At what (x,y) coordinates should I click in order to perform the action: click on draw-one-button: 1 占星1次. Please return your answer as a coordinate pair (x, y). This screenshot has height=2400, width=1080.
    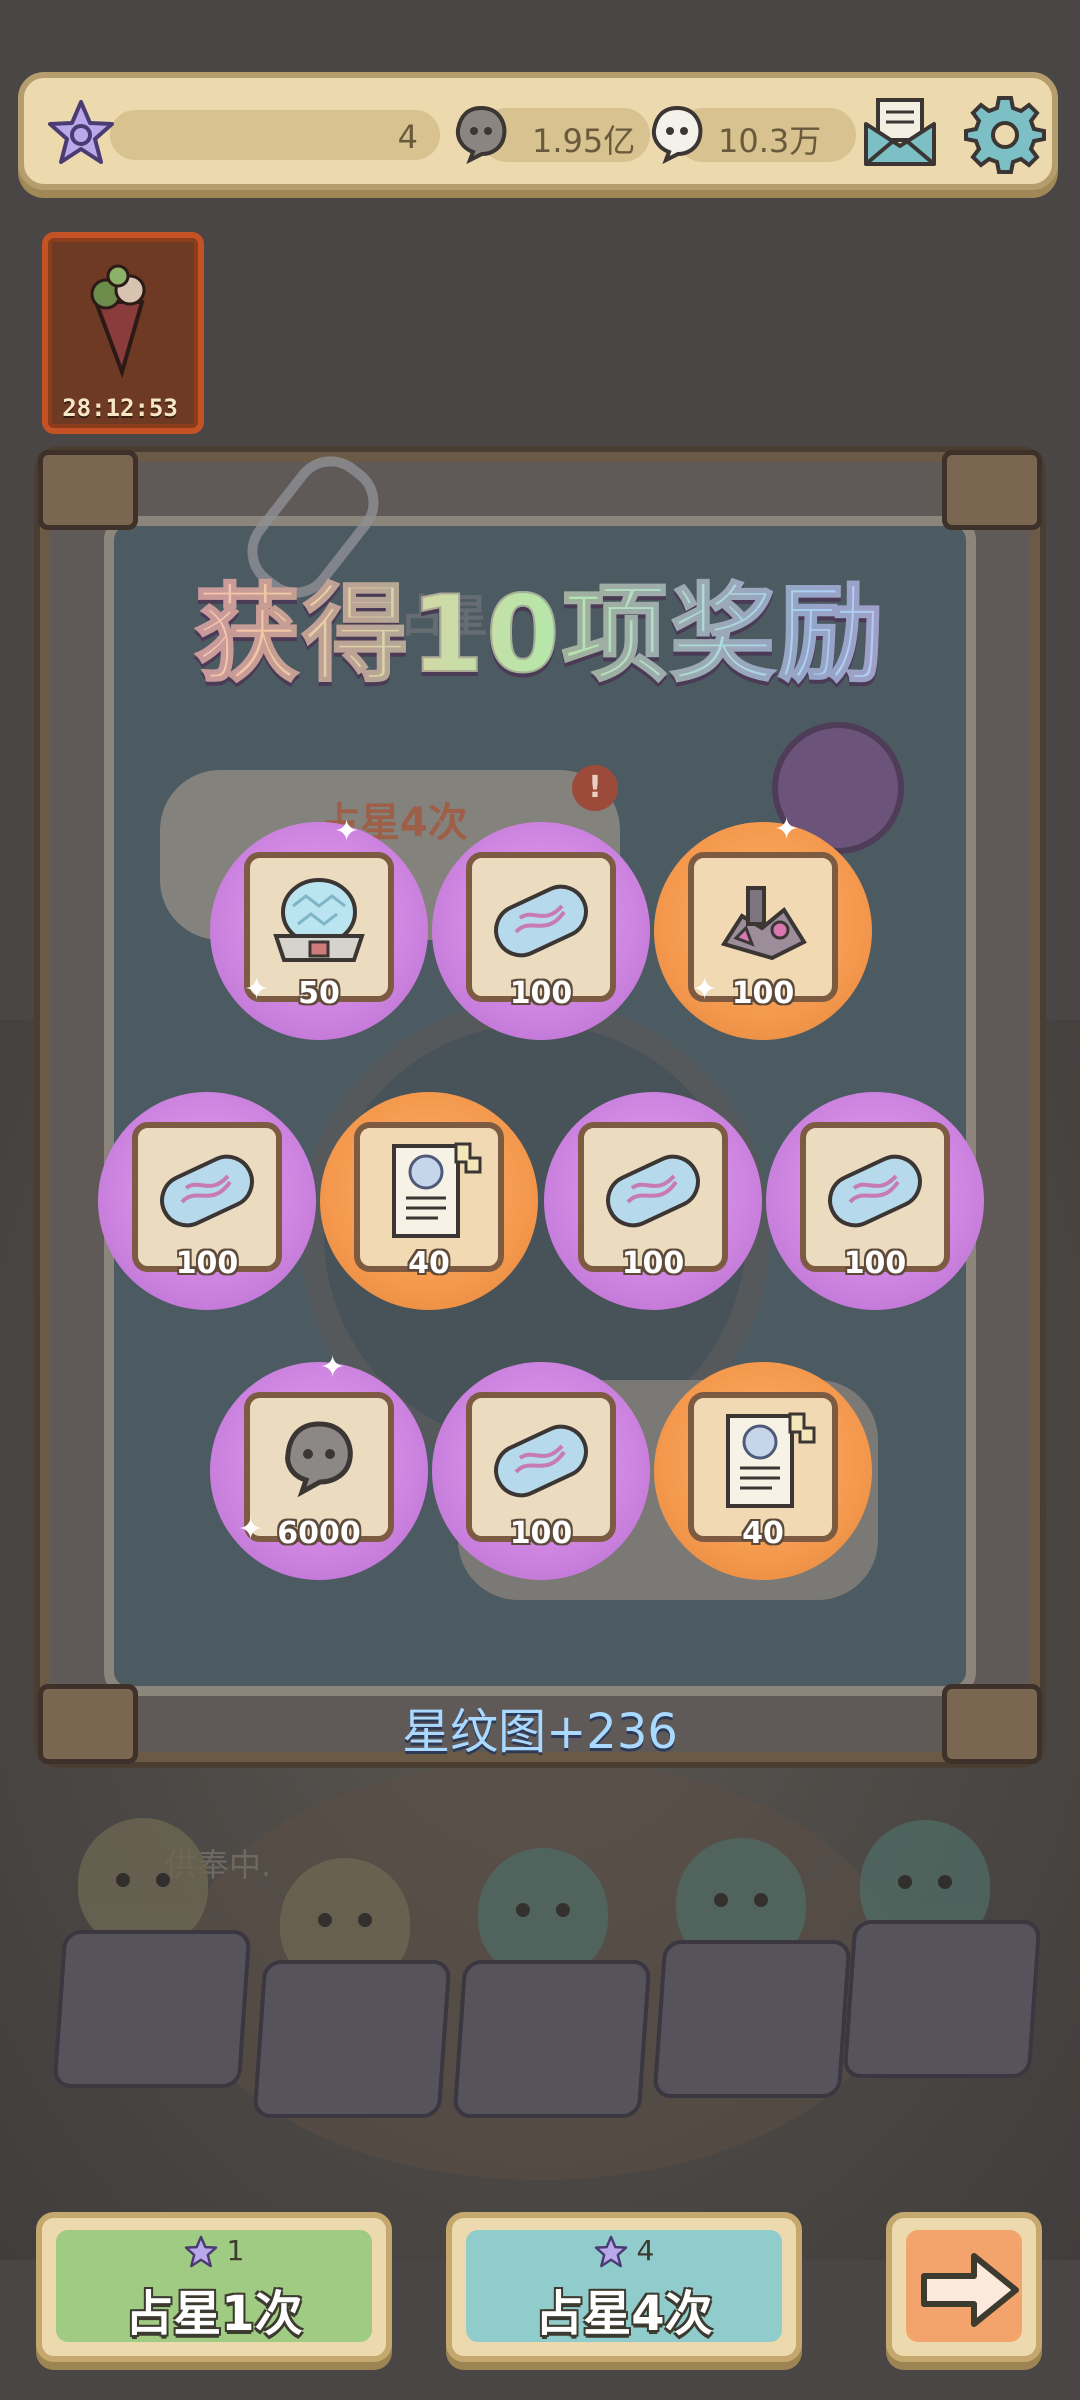
    Looking at the image, I should click on (214, 2287).